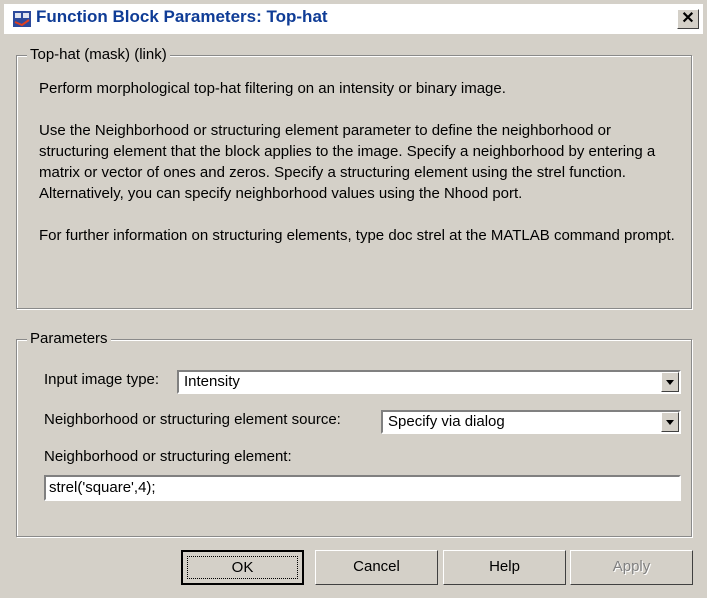 This screenshot has height=598, width=707. I want to click on nhood-source-select: Specify via dialog, so click(531, 422).